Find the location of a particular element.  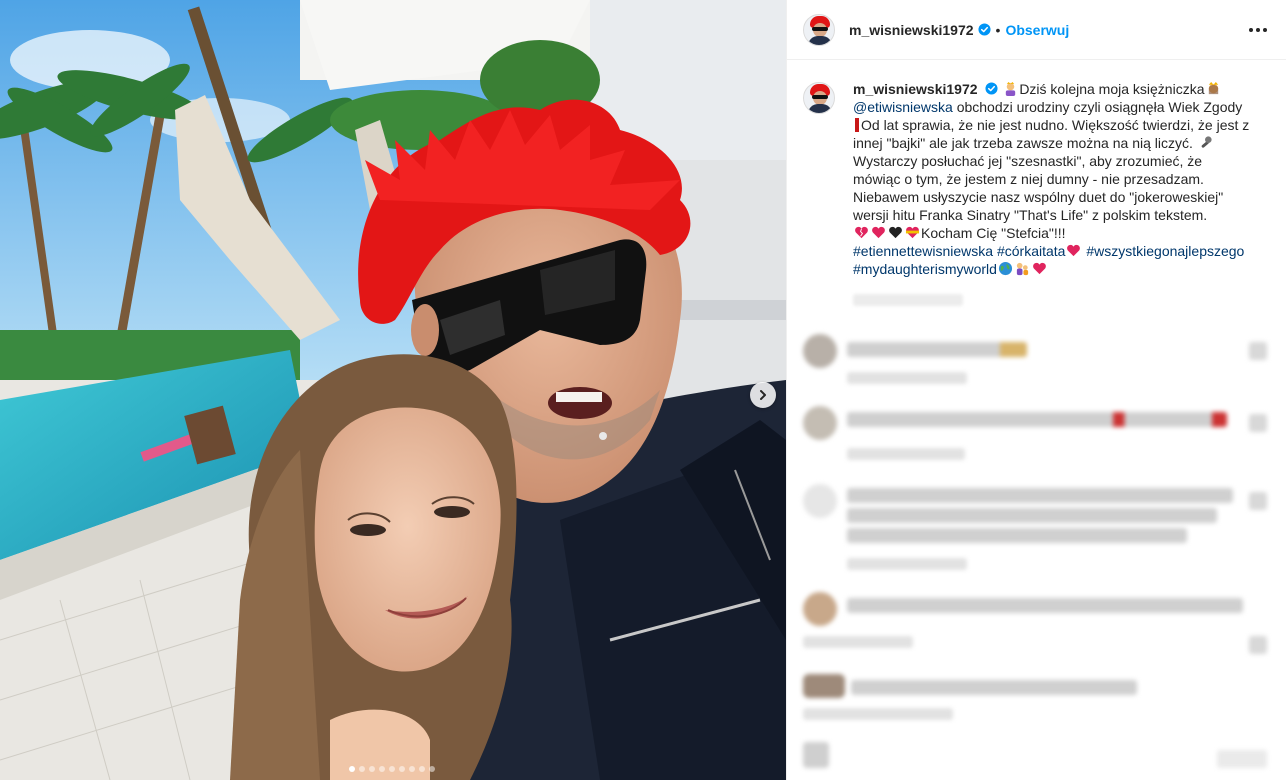

family-emoji is located at coordinates (1022, 269).